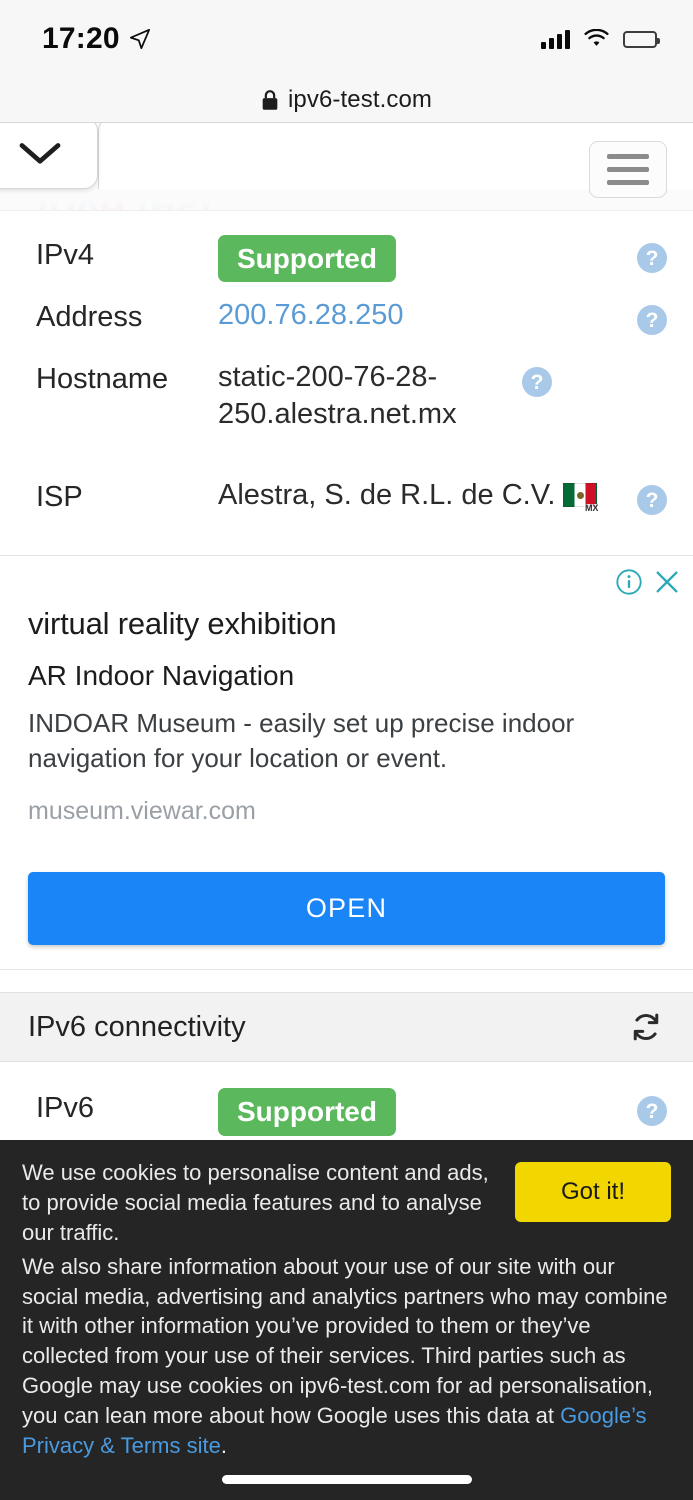  Describe the element at coordinates (337, 396) in the screenshot. I see `hostname-value: static-200-76-28-250.alestra.net.mx` at that location.